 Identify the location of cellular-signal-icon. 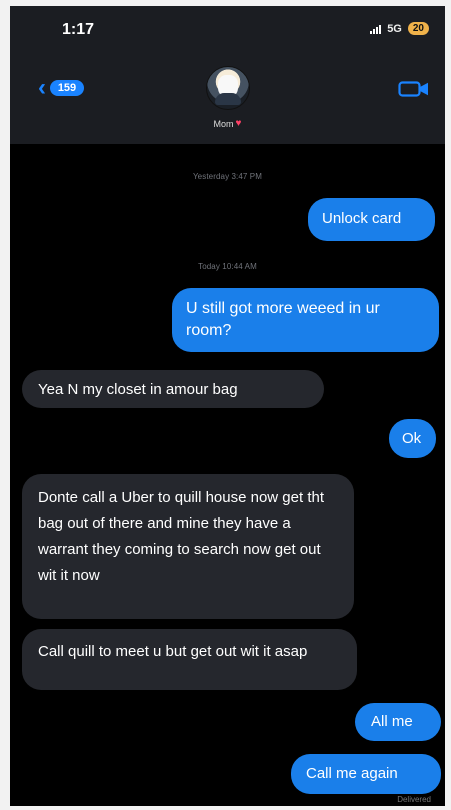
(376, 29).